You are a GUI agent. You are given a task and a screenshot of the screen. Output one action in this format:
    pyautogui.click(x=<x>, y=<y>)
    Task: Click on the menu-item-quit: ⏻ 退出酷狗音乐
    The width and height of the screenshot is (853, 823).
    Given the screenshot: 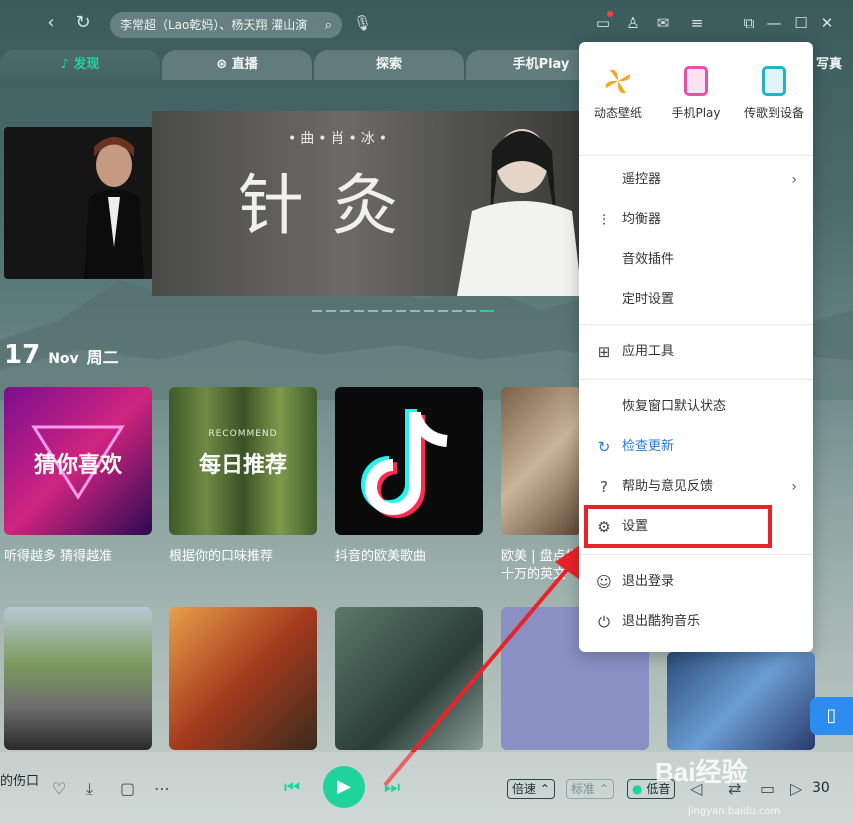 What is the action you would take?
    pyautogui.click(x=696, y=622)
    